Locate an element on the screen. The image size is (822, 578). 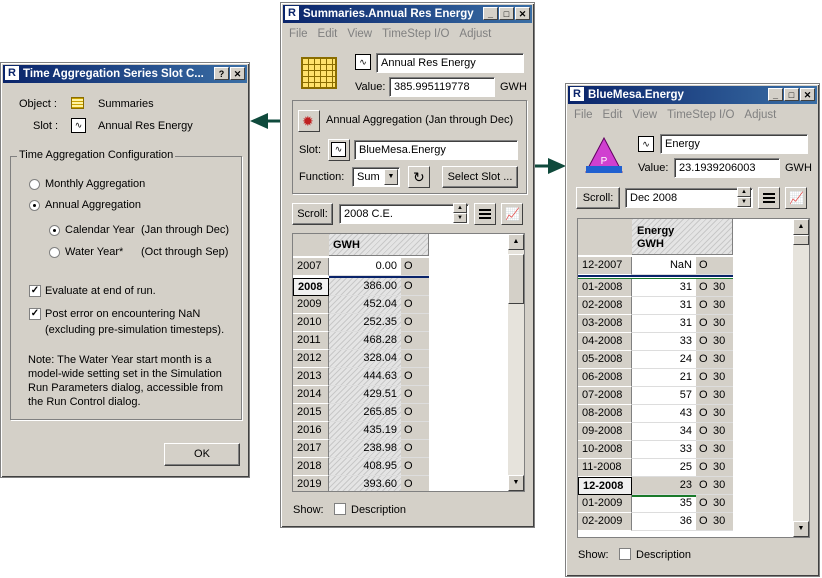
row-date: 2013 is located at coordinates (311, 377).